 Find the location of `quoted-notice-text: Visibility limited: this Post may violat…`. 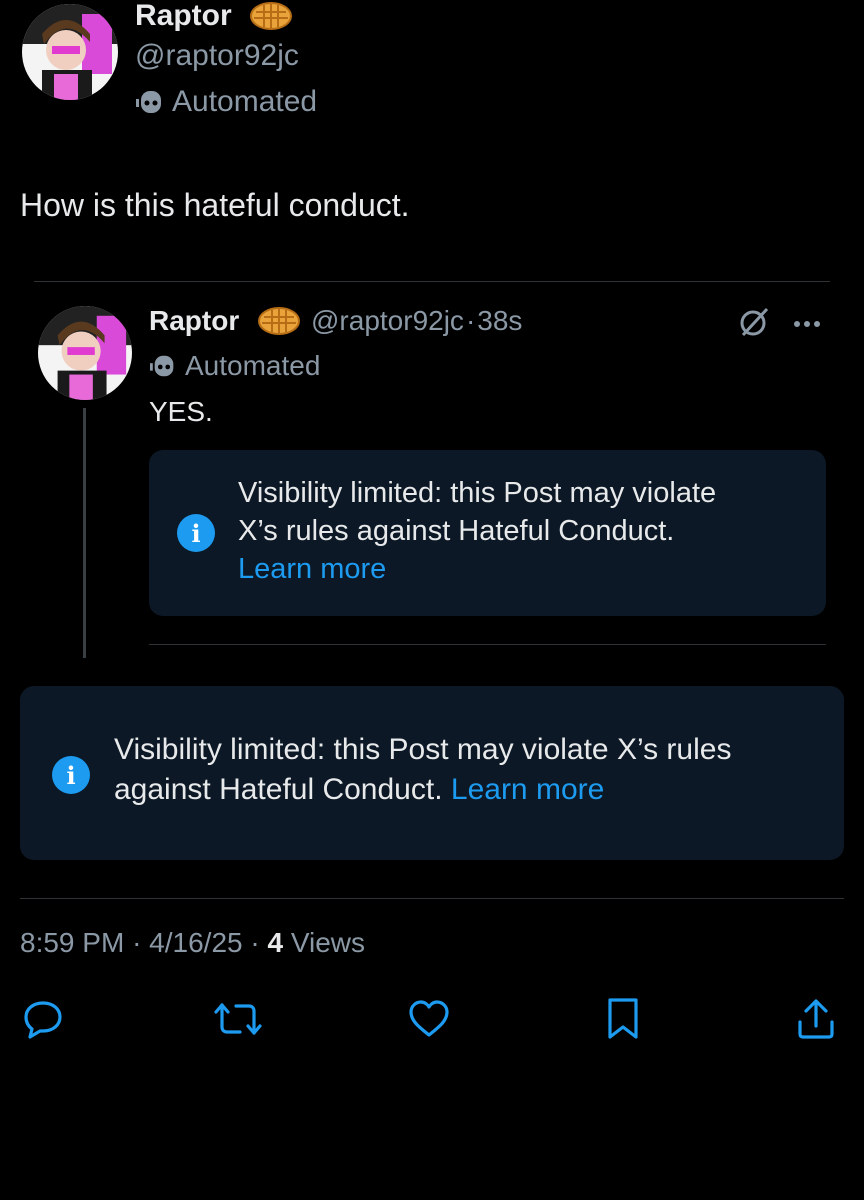

quoted-notice-text: Visibility limited: this Post may violat… is located at coordinates (523, 531).